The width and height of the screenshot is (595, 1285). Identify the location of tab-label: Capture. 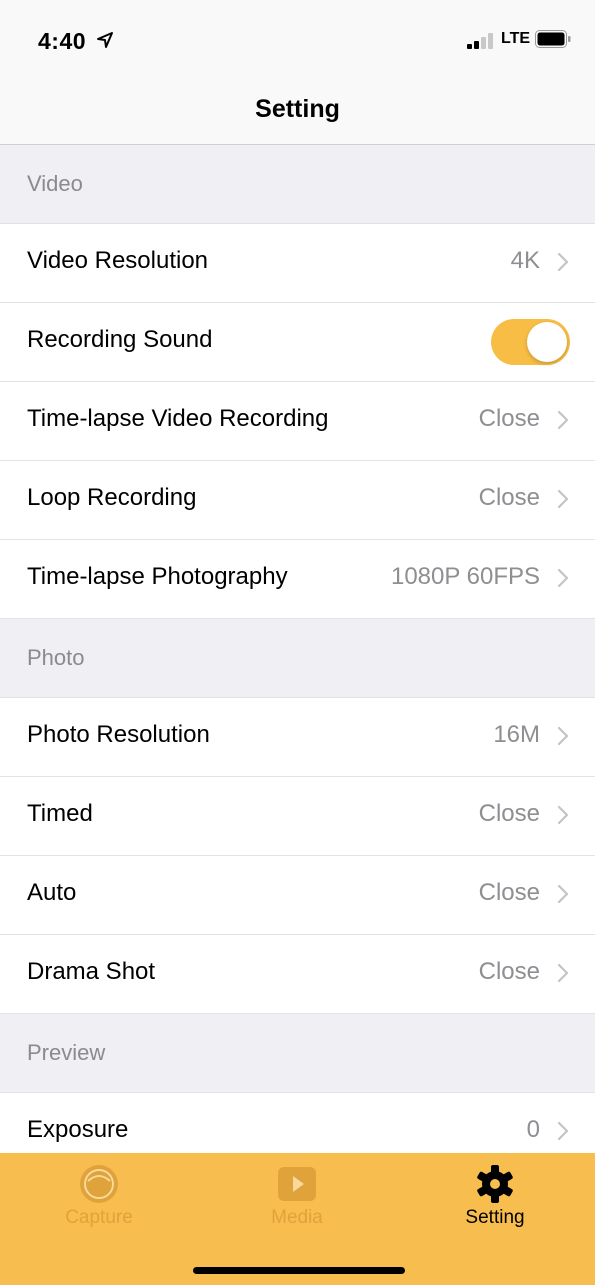
(99, 1217).